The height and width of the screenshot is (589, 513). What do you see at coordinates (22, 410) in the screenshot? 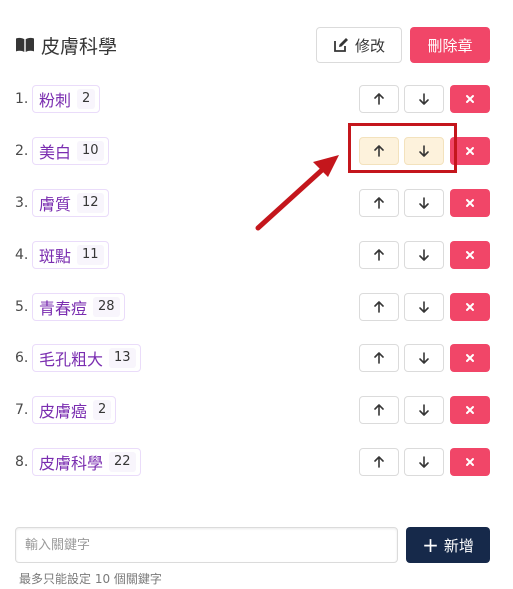
I see `keyword-index: 7.` at bounding box center [22, 410].